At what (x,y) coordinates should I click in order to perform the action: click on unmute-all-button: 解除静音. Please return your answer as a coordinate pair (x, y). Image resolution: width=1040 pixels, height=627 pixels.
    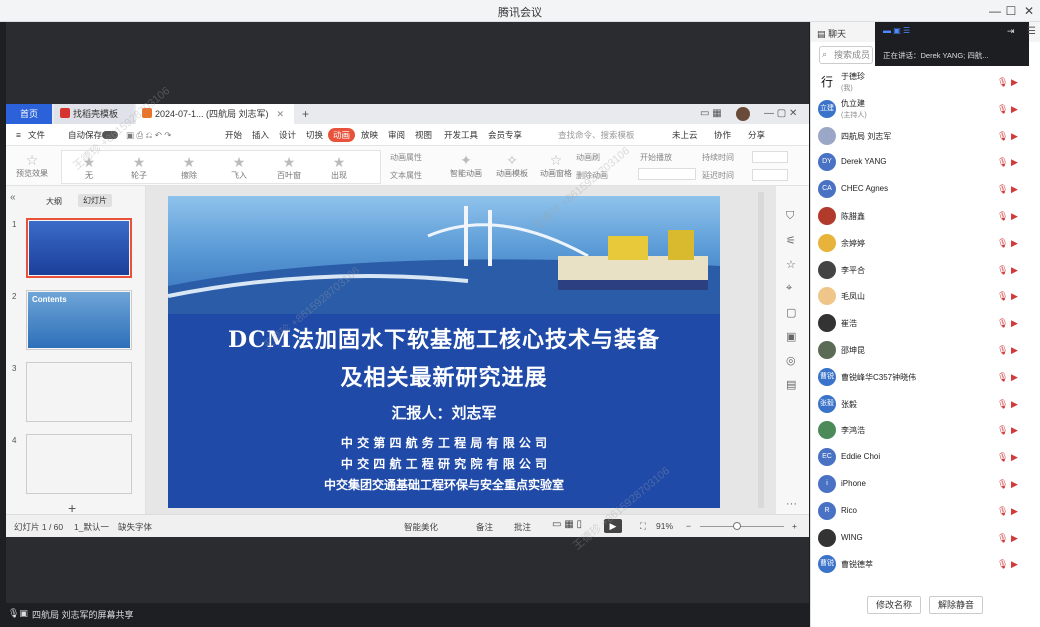
    Looking at the image, I should click on (956, 605).